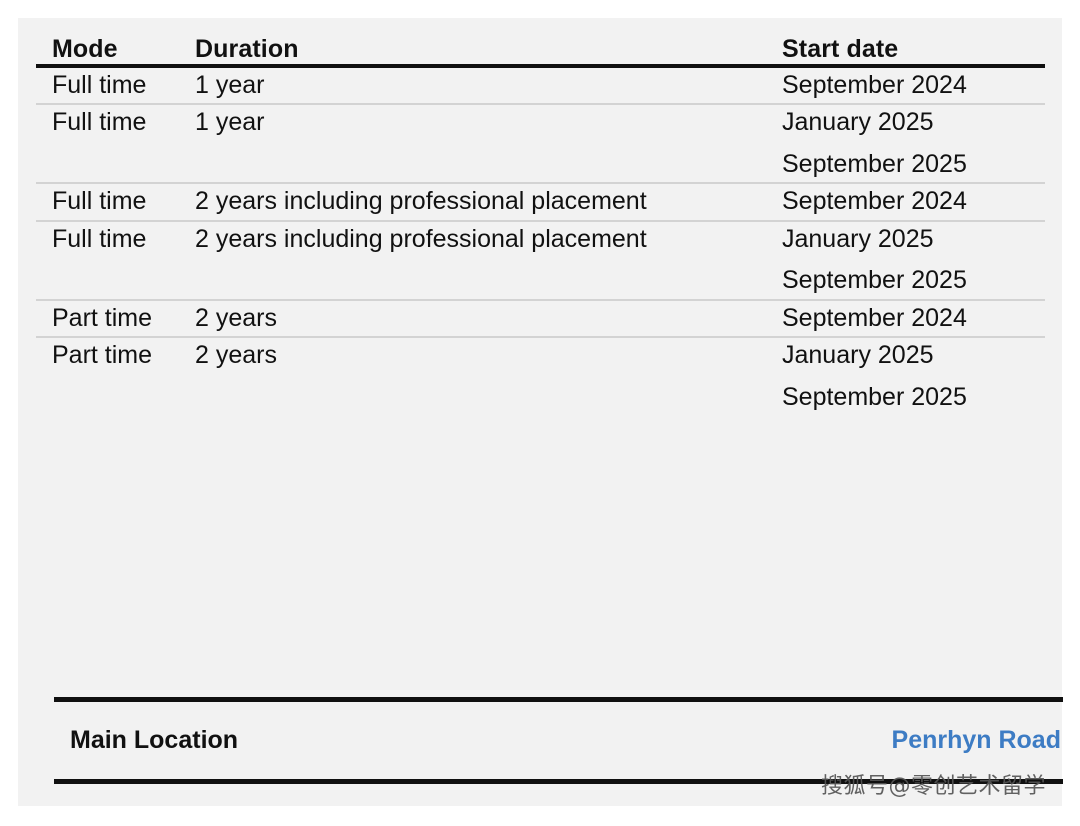 This screenshot has width=1080, height=826. Describe the element at coordinates (913, 51) in the screenshot. I see `column-header-start-date: Start date` at that location.